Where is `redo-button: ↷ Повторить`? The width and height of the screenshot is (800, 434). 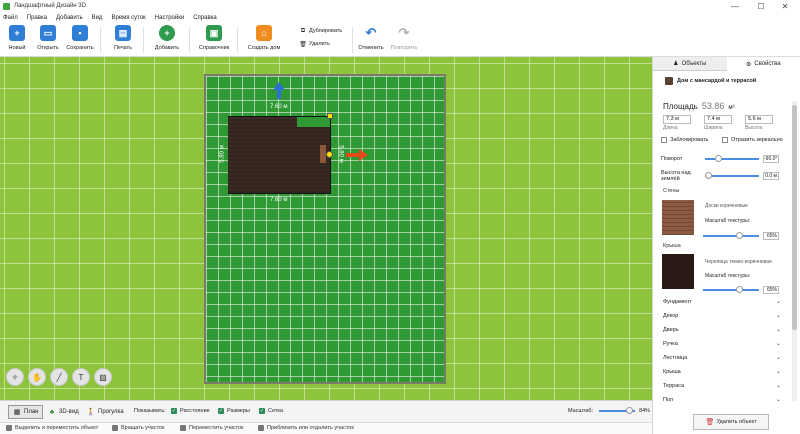
redo-button: ↷ Повторить is located at coordinates (404, 38).